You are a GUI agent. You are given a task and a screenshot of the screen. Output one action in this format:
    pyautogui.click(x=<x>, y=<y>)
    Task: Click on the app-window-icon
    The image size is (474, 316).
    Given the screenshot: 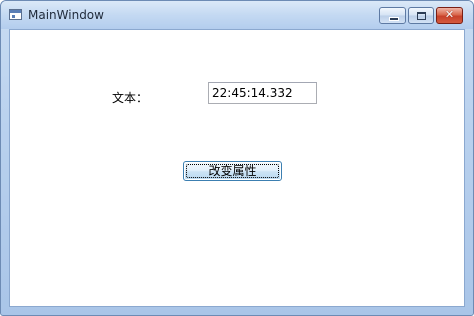 What is the action you would take?
    pyautogui.click(x=15, y=14)
    